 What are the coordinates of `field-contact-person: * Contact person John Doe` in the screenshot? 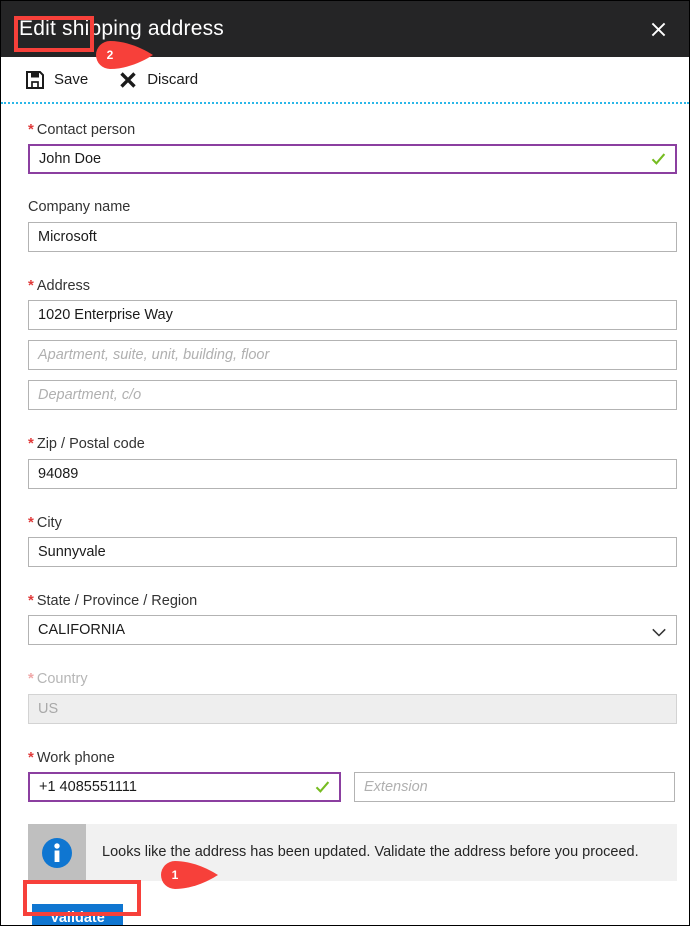 It's located at (352, 144).